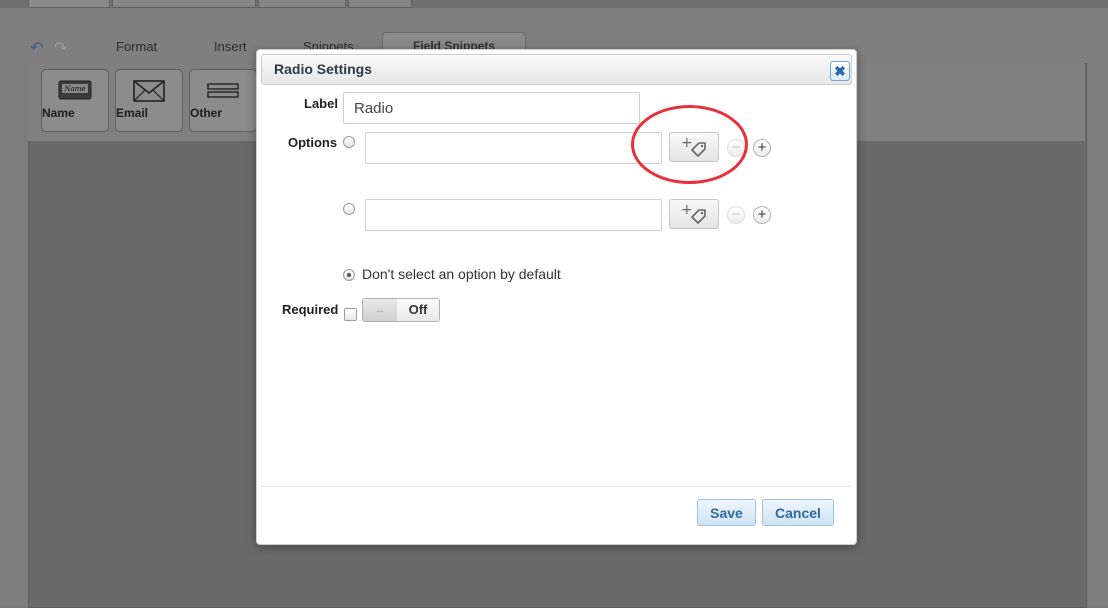 This screenshot has width=1108, height=608. Describe the element at coordinates (321, 103) in the screenshot. I see `label-caption: Label` at that location.